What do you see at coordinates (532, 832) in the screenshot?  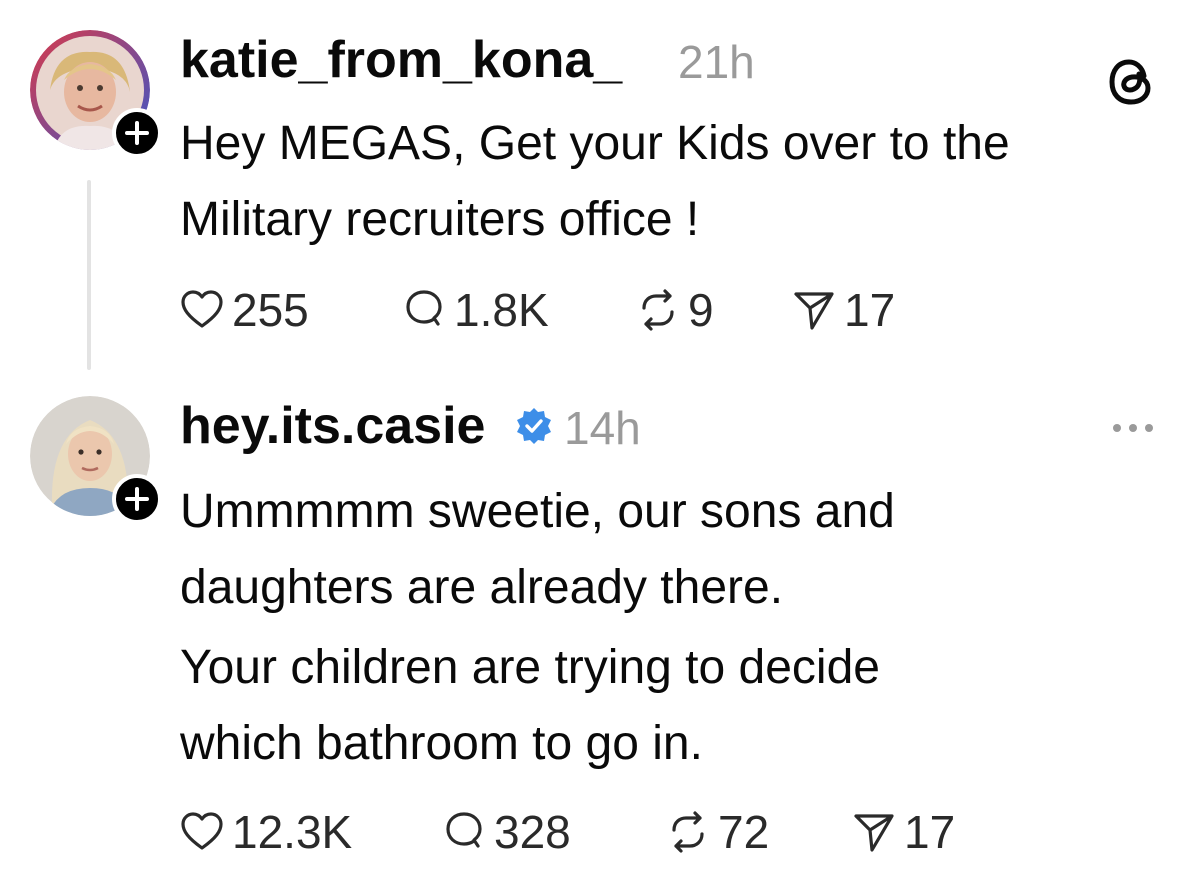 I see `reply-count: 328` at bounding box center [532, 832].